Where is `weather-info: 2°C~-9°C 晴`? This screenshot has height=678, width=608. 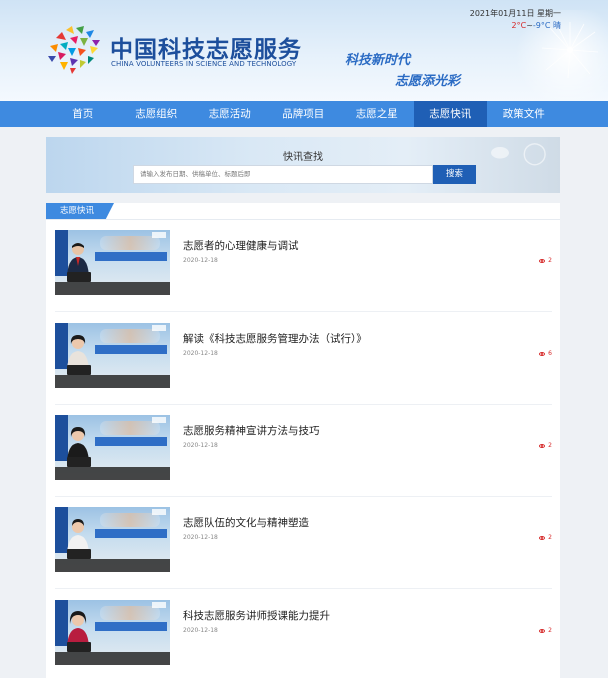
weather-info: 2°C~-9°C 晴 is located at coordinates (537, 25).